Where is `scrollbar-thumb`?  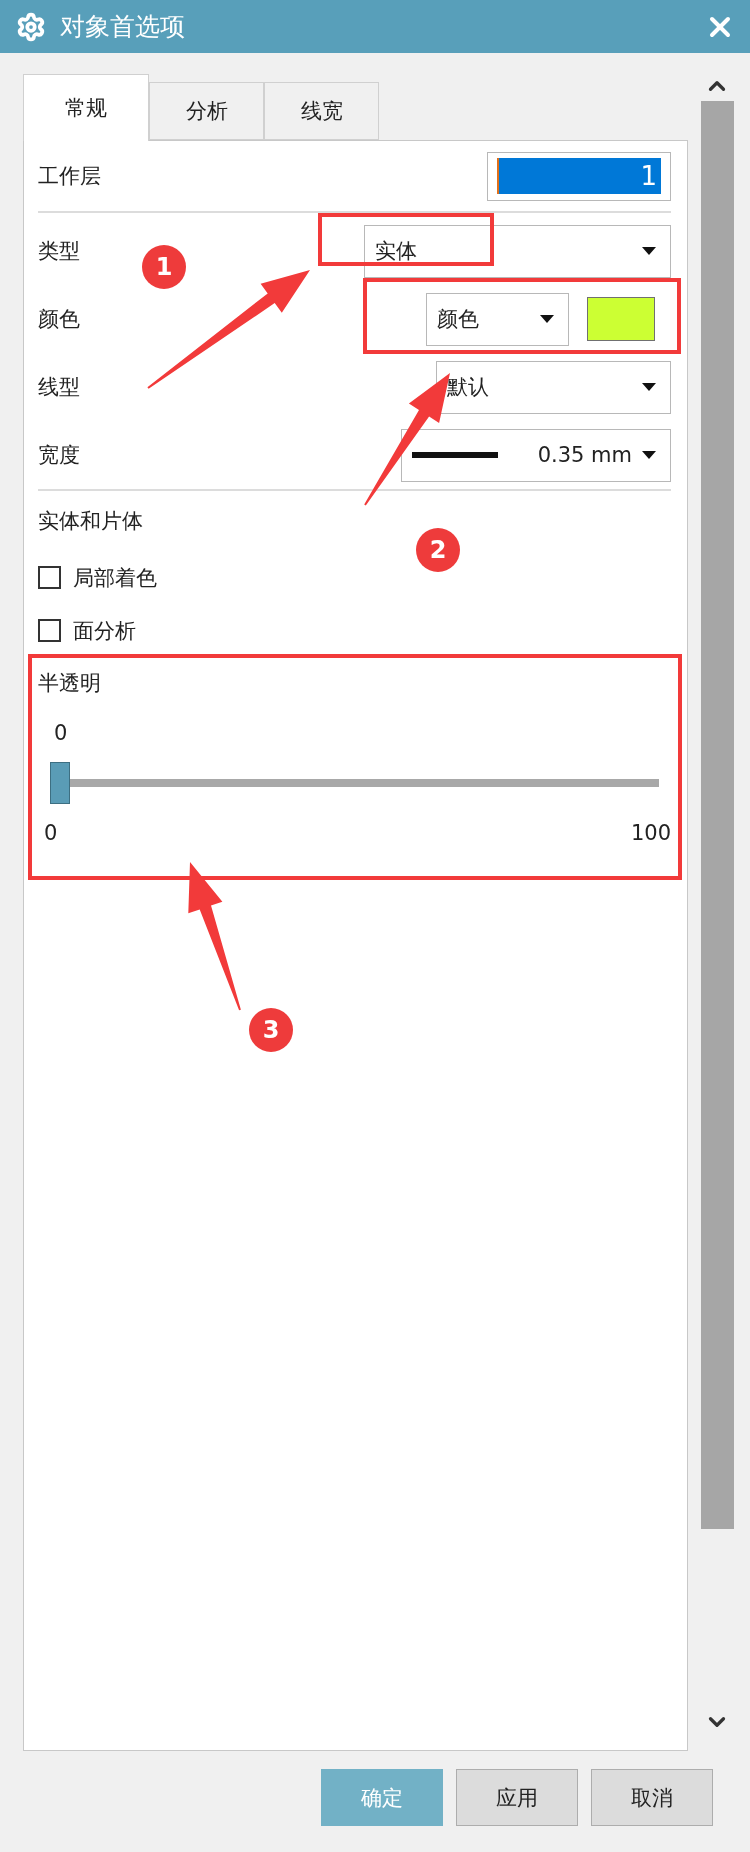 scrollbar-thumb is located at coordinates (717, 815).